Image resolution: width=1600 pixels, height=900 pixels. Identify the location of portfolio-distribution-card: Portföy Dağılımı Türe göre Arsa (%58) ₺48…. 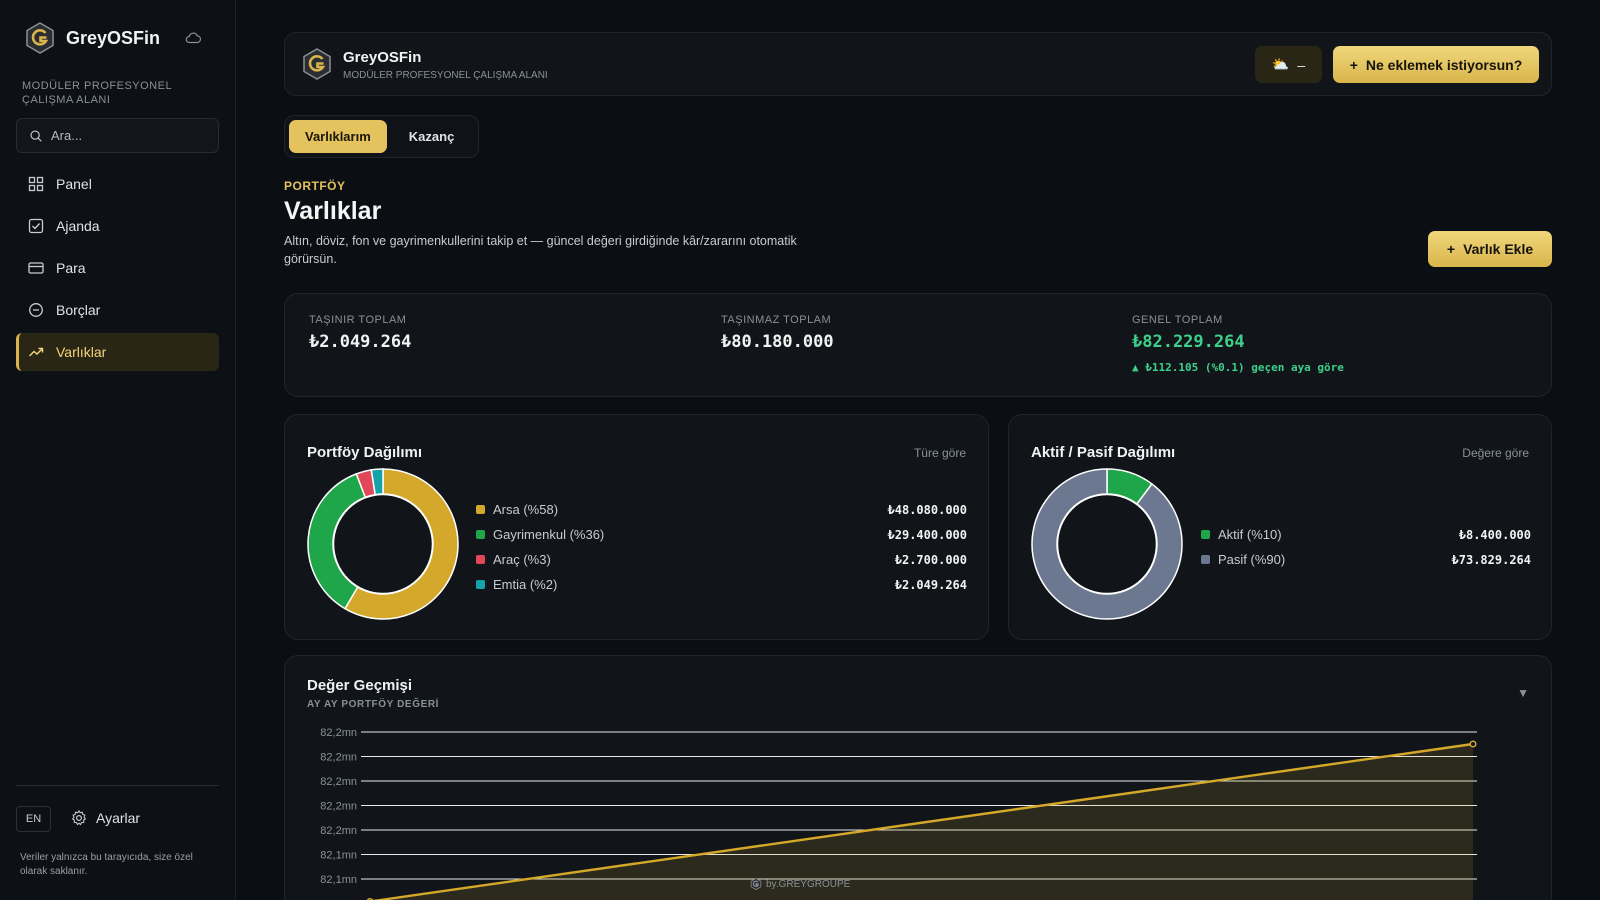
(636, 527).